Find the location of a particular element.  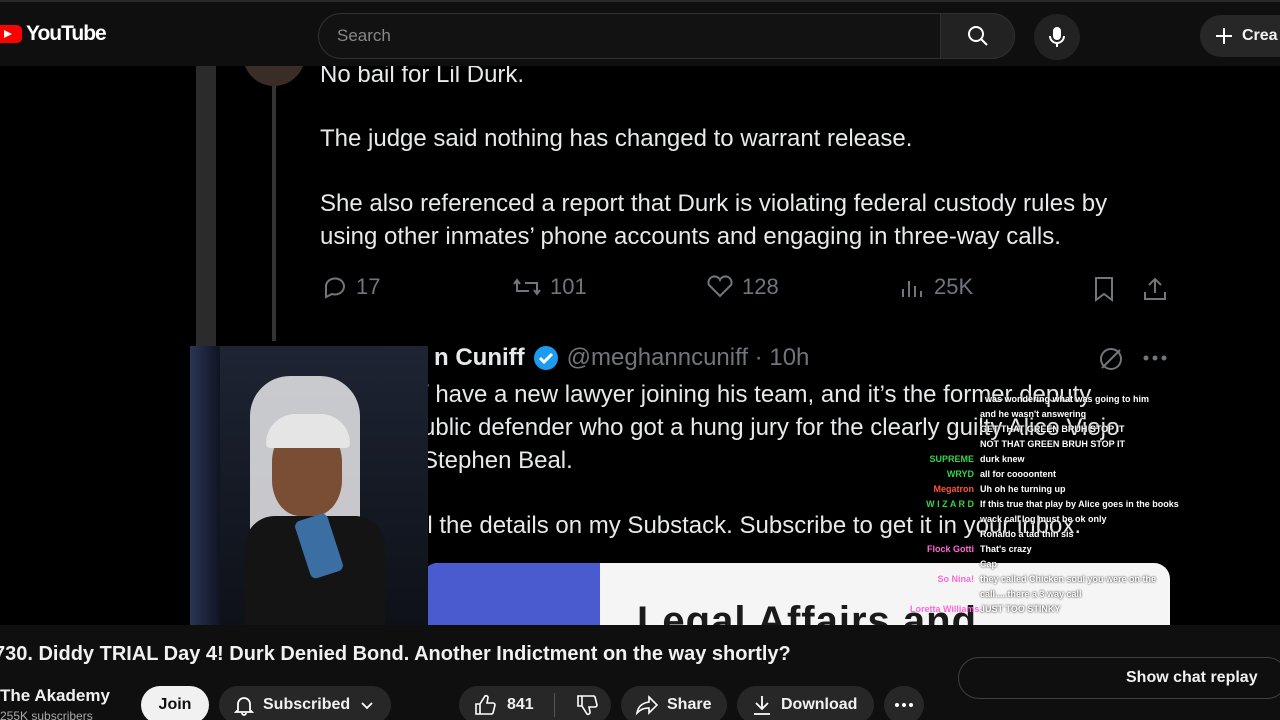

youtube-play-icon is located at coordinates (11, 34).